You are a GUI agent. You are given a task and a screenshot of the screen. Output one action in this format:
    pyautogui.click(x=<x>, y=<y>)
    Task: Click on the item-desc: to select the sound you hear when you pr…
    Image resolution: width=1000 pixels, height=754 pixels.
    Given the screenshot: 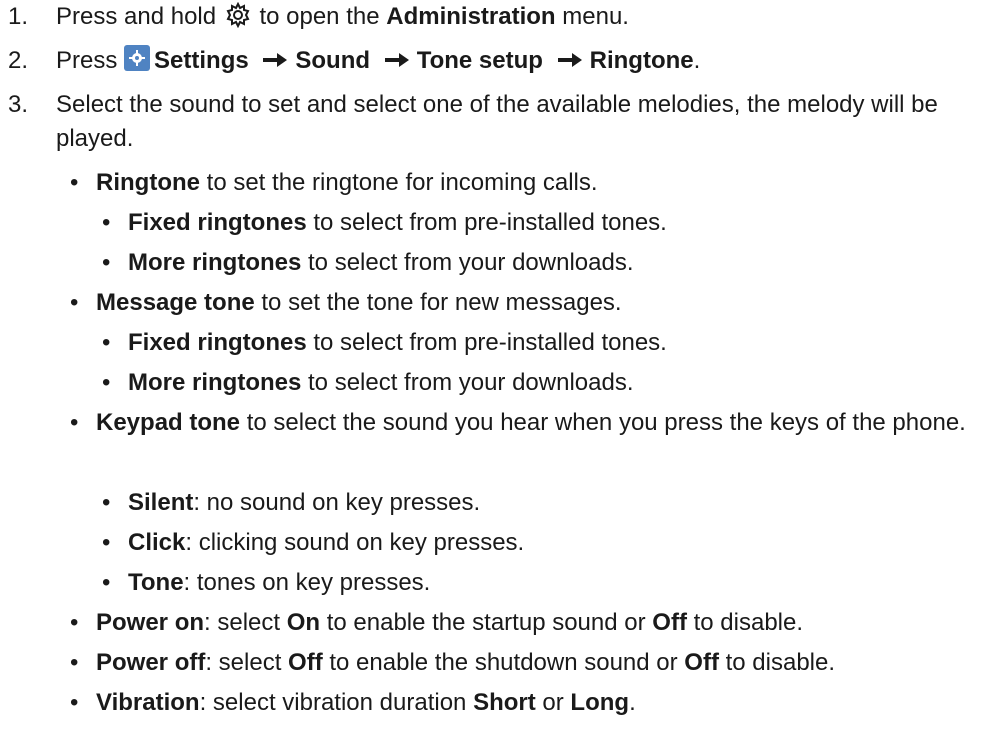 What is the action you would take?
    pyautogui.click(x=603, y=422)
    